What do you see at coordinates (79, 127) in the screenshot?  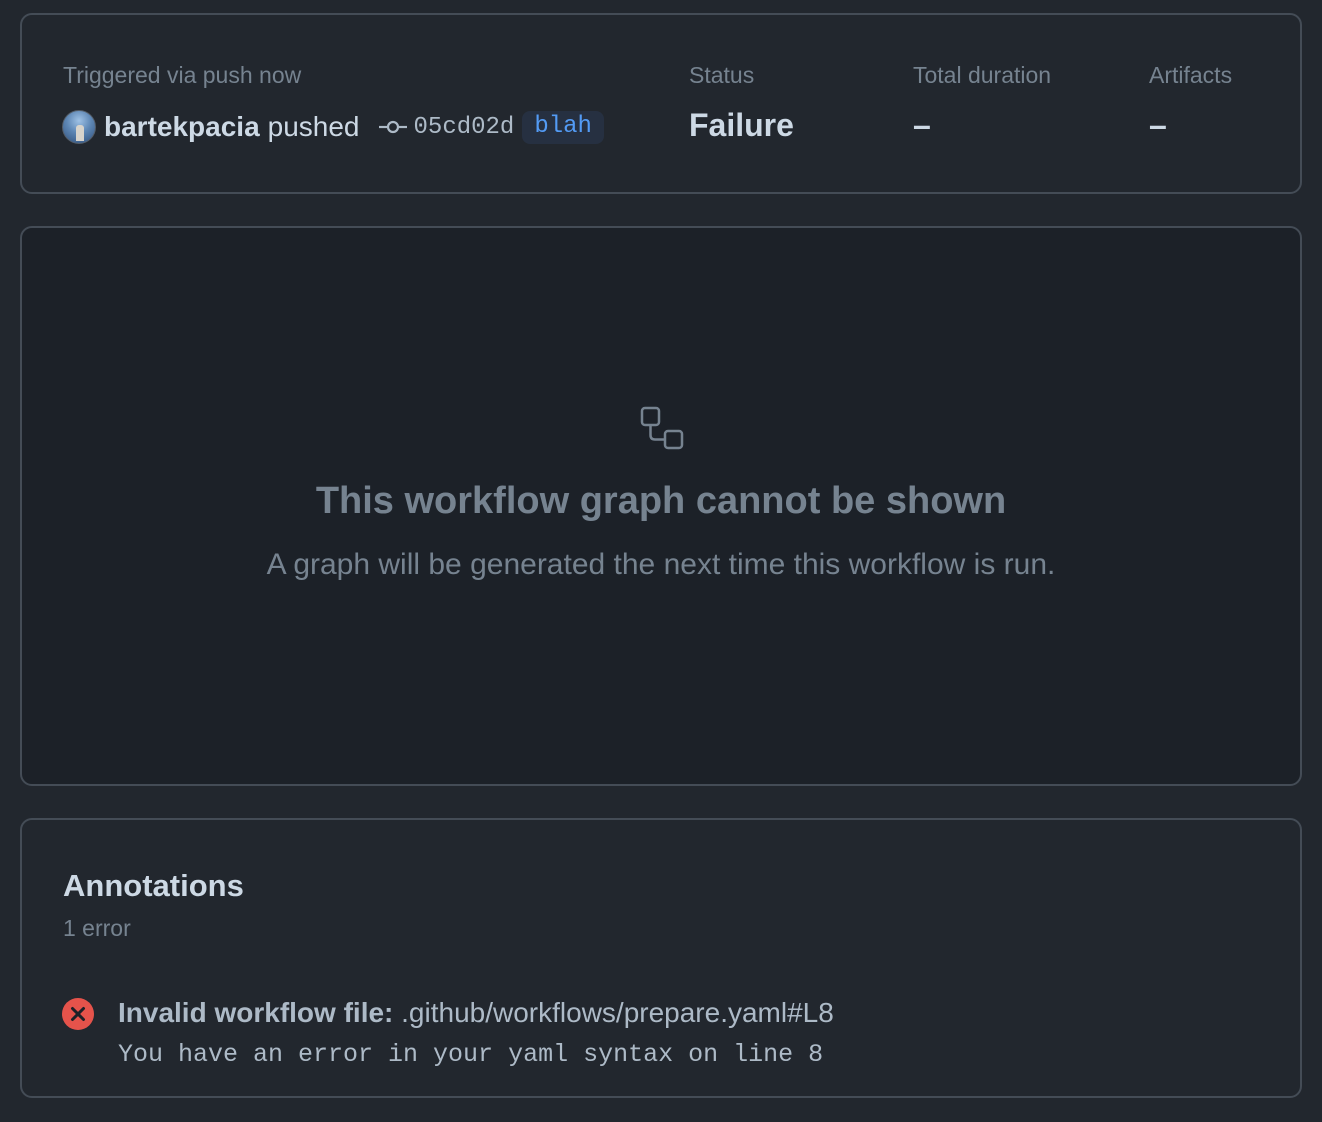 I see `avatar` at bounding box center [79, 127].